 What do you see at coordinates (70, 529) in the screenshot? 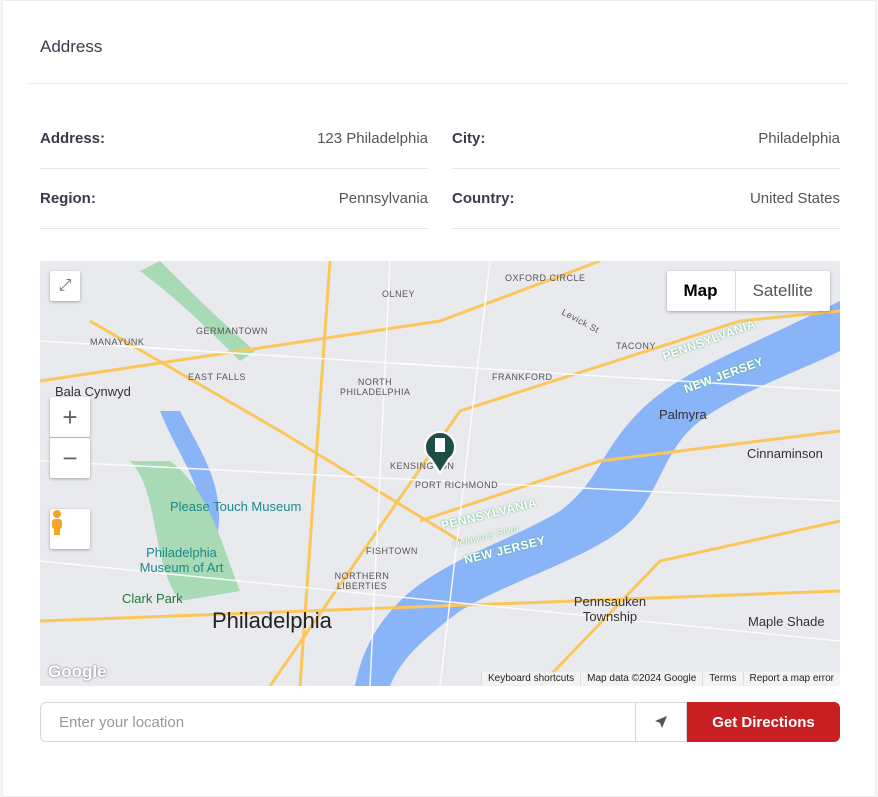
I see `pegman-button` at bounding box center [70, 529].